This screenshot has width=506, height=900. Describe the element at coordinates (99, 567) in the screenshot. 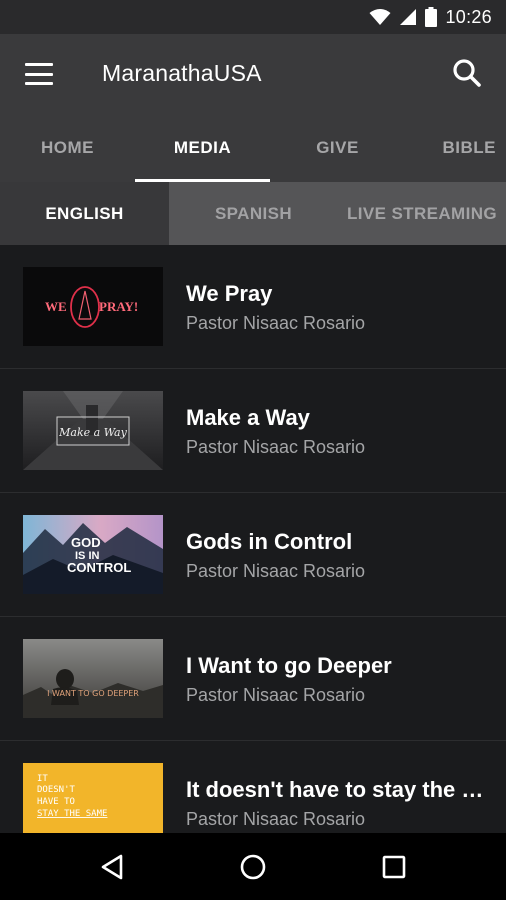

I see `thumb-text: CONTROL` at that location.